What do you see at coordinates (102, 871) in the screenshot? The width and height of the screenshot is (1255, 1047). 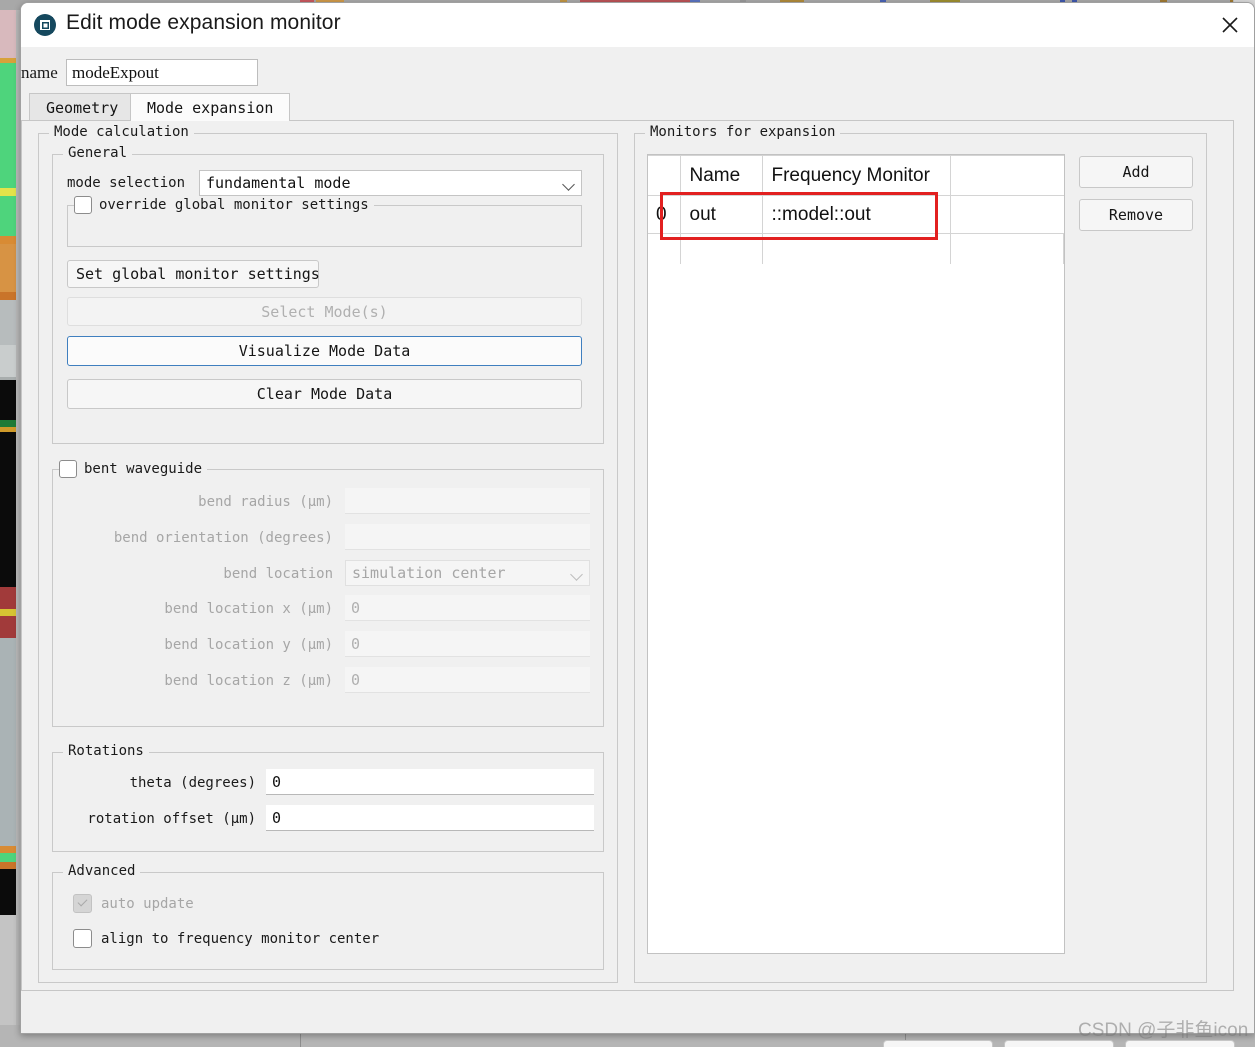 I see `advanced-title: Advanced` at bounding box center [102, 871].